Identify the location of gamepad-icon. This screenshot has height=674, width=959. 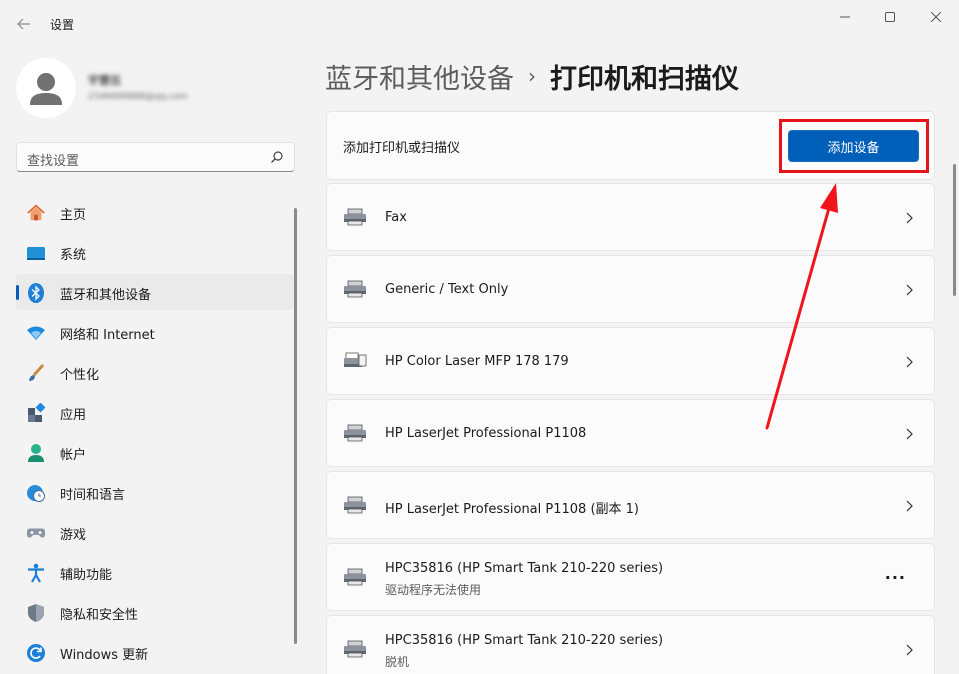
(36, 533).